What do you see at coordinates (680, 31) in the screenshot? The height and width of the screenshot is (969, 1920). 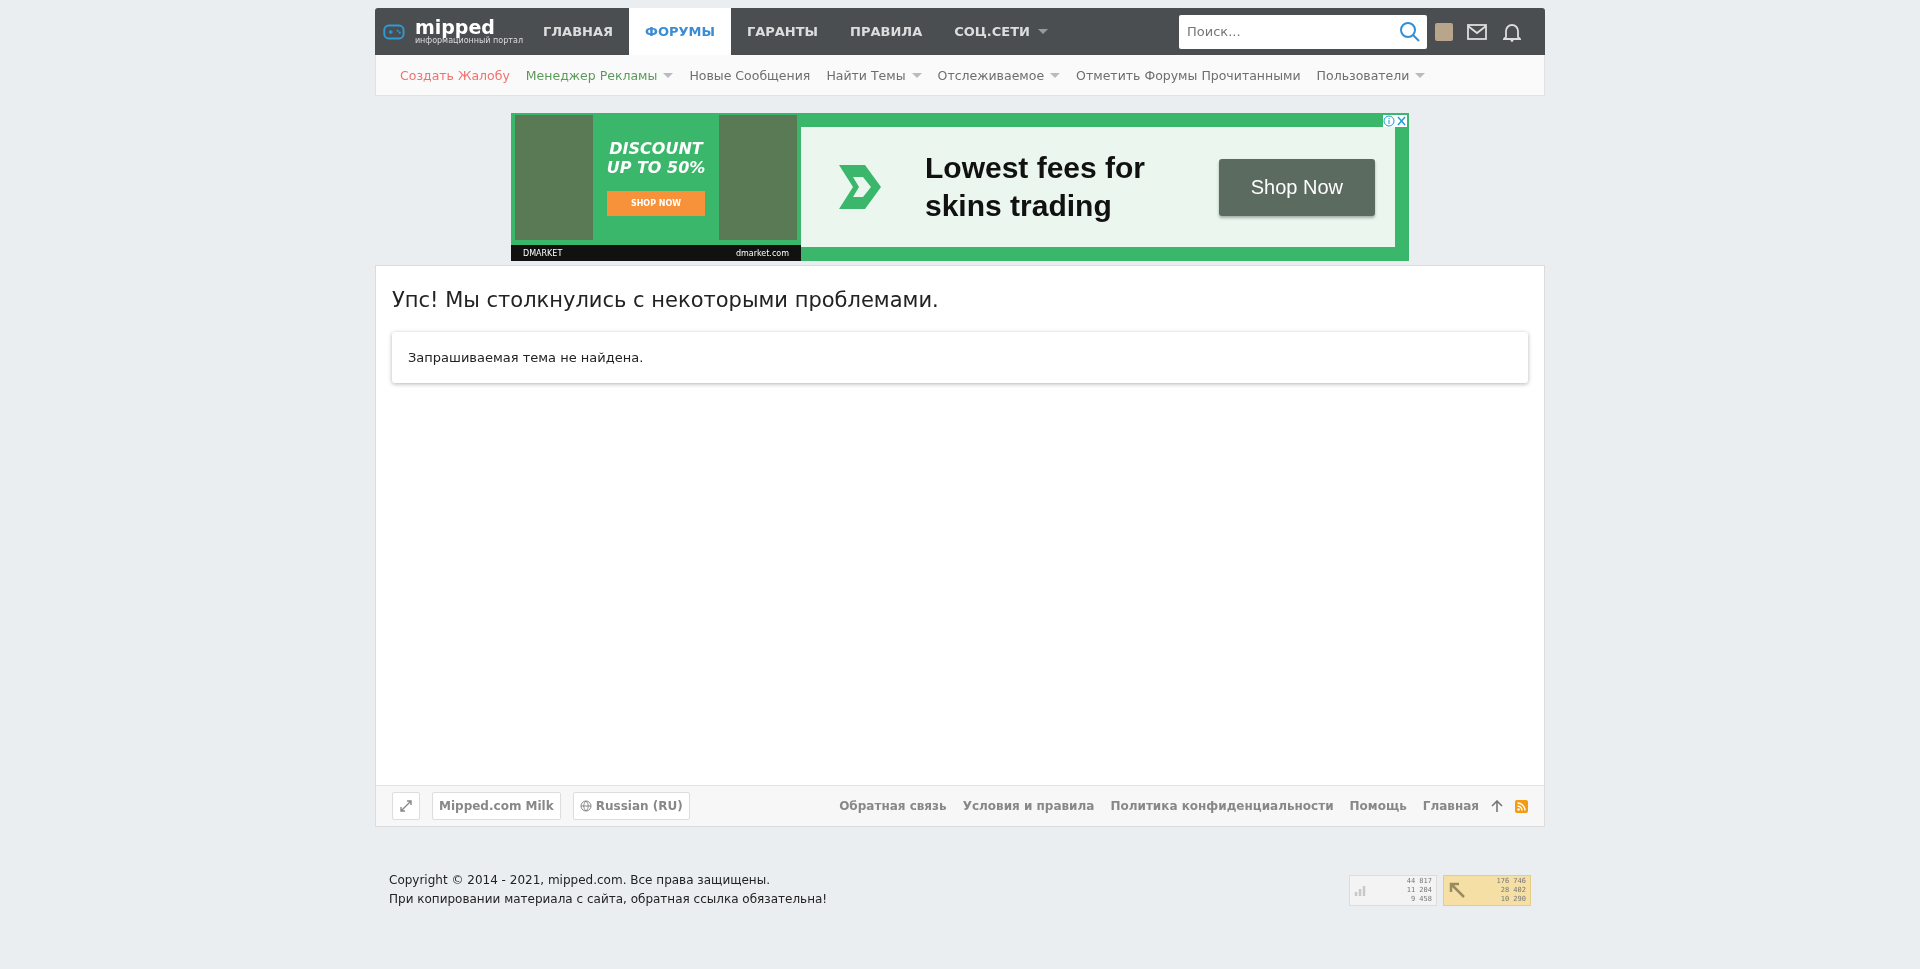 I see `nav-tab: ФОРУМЫ` at bounding box center [680, 31].